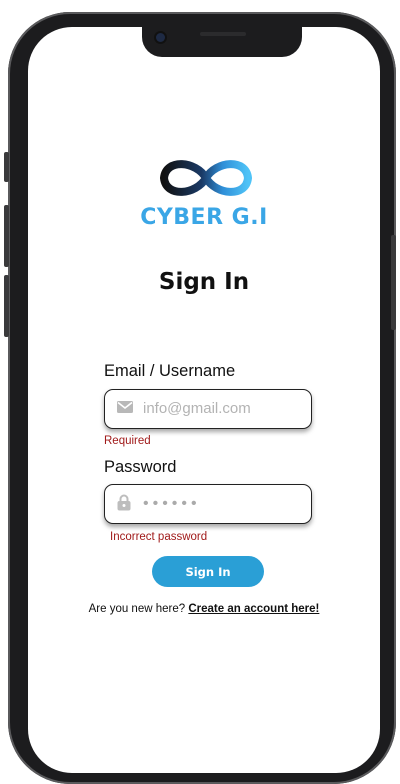 The width and height of the screenshot is (400, 784). Describe the element at coordinates (137, 609) in the screenshot. I see `signup-prompt-text: Are you new here?` at that location.